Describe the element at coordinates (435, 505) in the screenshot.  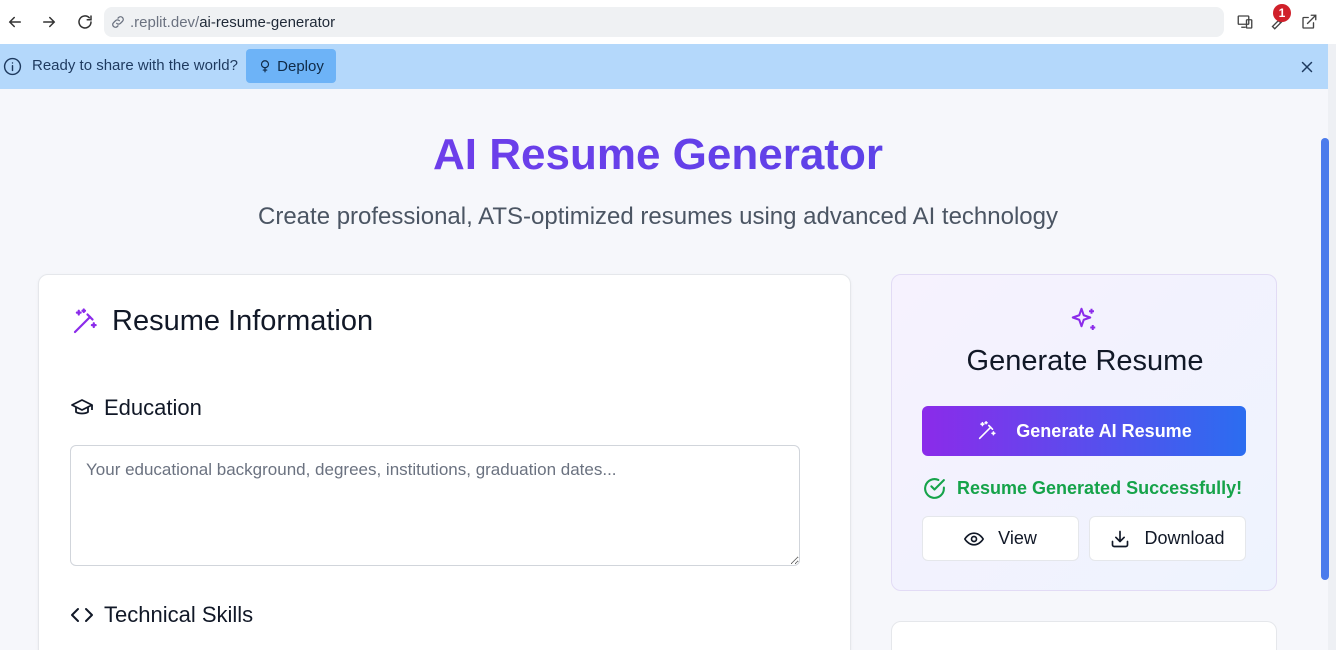
I see `education-field` at that location.